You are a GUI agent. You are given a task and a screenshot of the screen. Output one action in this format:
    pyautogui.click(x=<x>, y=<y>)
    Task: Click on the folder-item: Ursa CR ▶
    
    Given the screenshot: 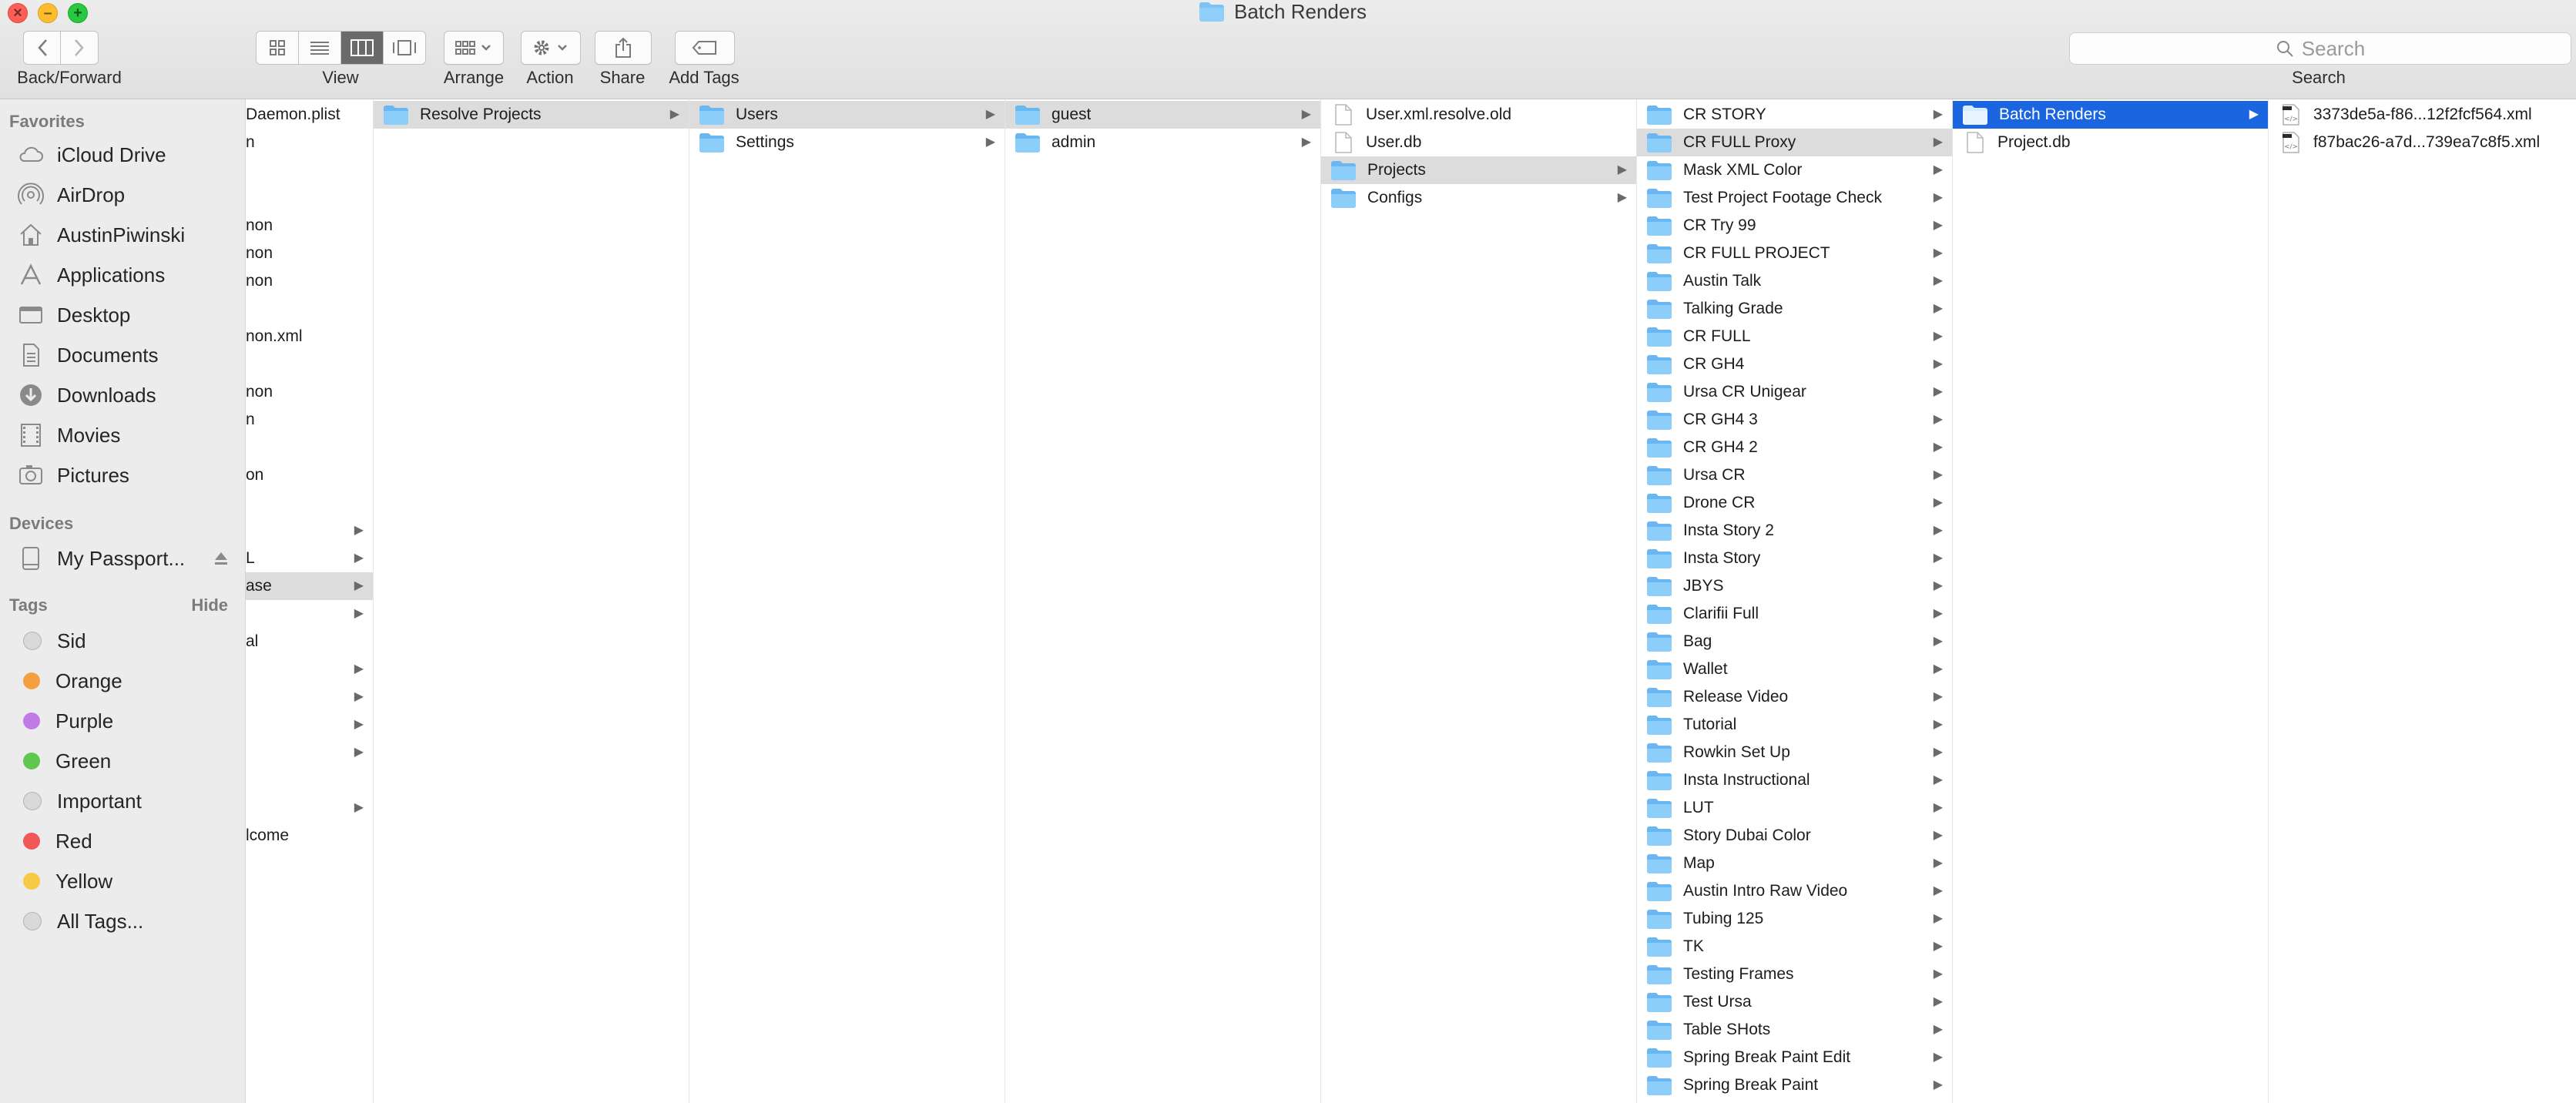 What is the action you would take?
    pyautogui.click(x=1794, y=475)
    